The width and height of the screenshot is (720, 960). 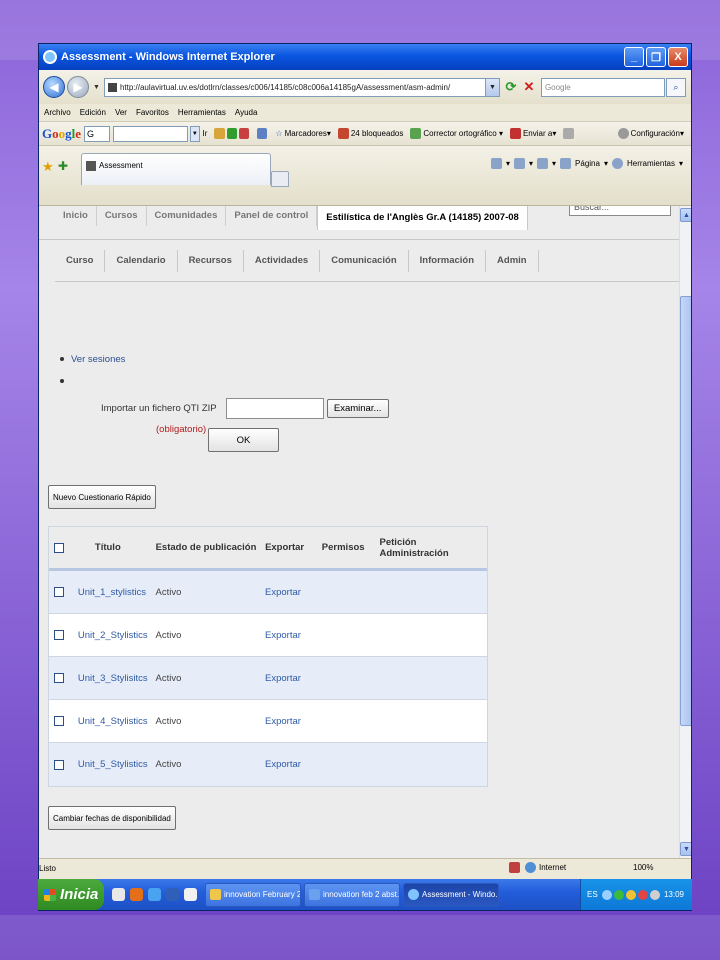 I want to click on spellcheck-button: Corrector ortográfico ▾, so click(x=456, y=133).